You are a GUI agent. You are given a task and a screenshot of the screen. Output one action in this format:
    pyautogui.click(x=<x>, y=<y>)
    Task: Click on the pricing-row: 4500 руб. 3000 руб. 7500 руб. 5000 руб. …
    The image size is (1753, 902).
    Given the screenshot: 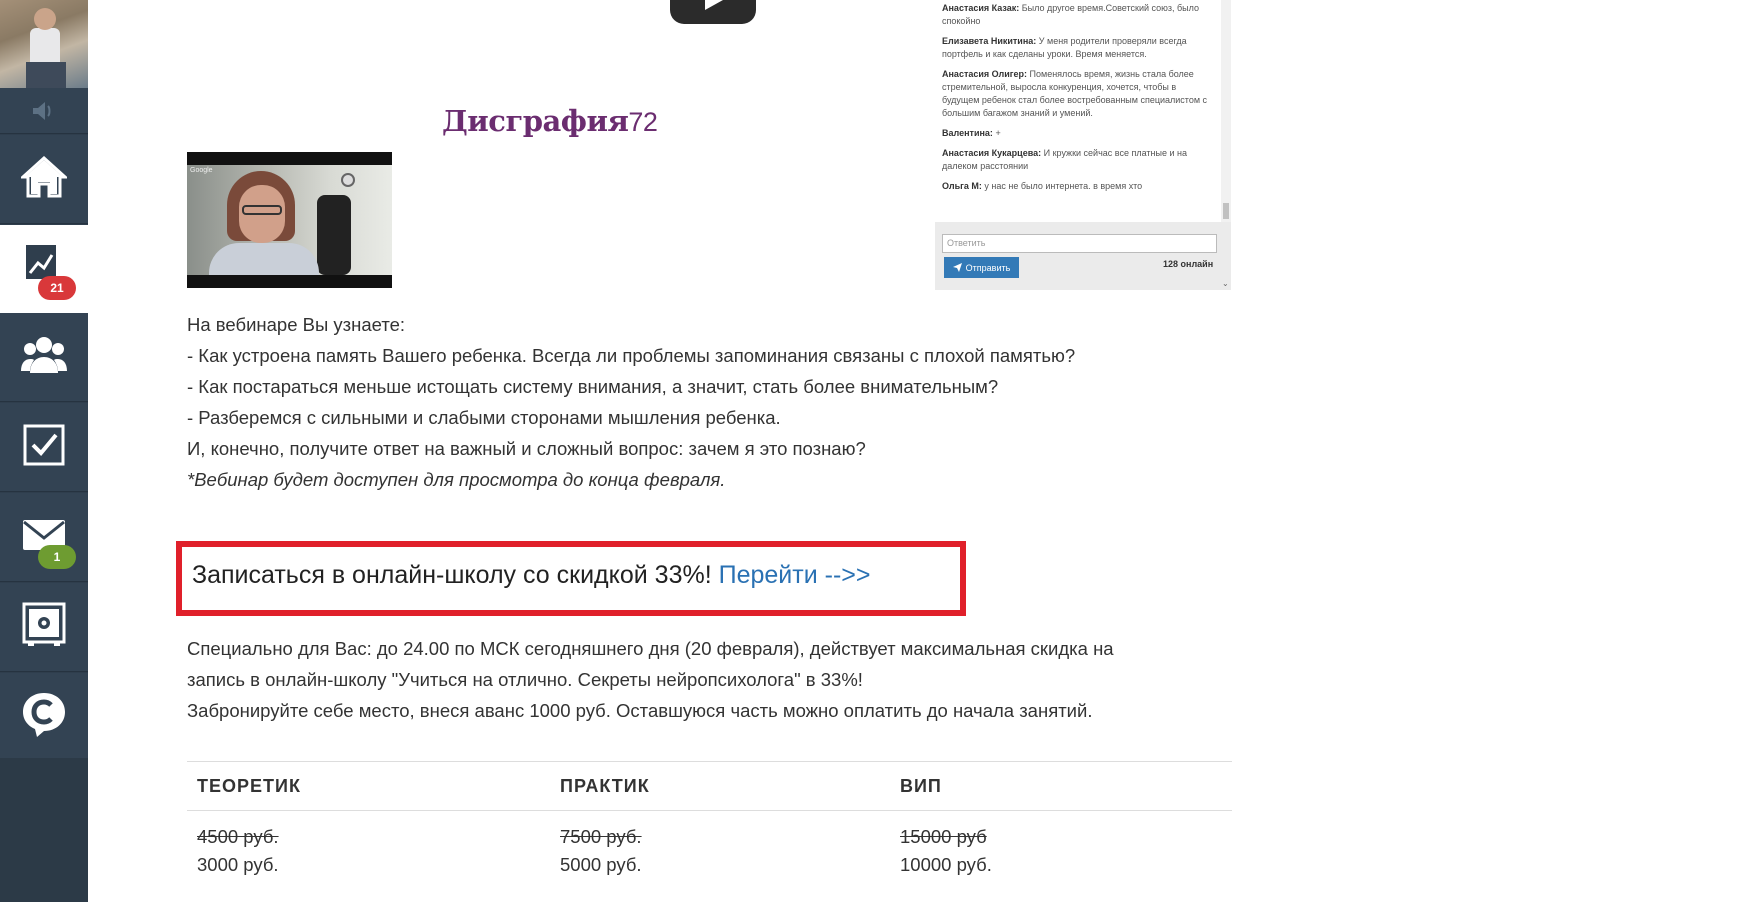 What is the action you would take?
    pyautogui.click(x=709, y=845)
    